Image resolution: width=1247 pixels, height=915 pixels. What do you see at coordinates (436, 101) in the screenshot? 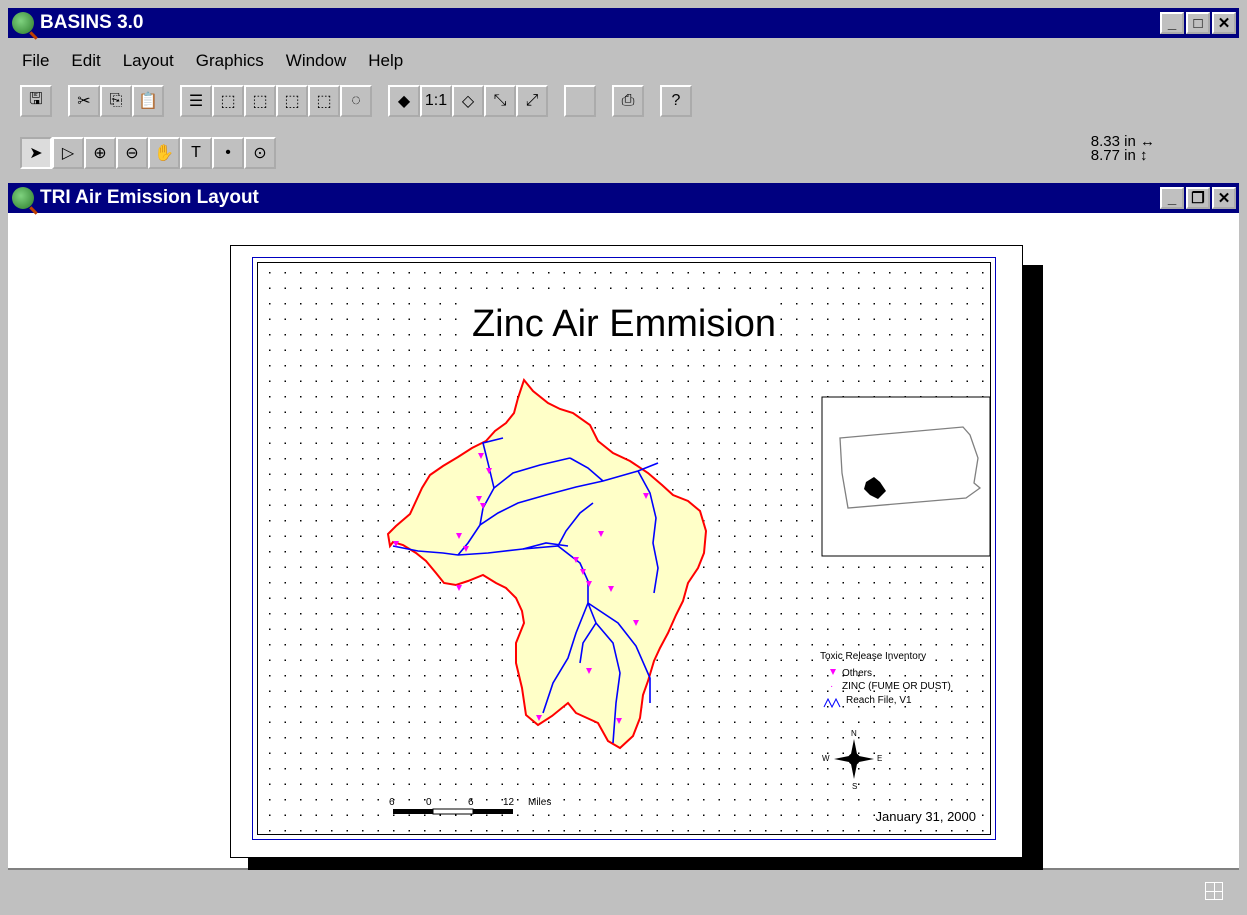
I see `zoom-actual-icon: 1:1` at bounding box center [436, 101].